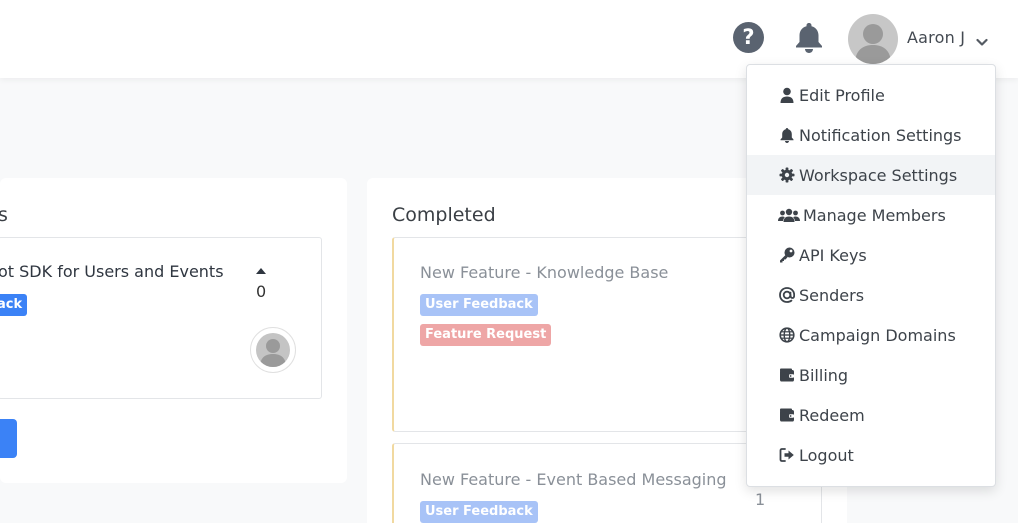  What do you see at coordinates (760, 499) in the screenshot?
I see `vote-count: 1` at bounding box center [760, 499].